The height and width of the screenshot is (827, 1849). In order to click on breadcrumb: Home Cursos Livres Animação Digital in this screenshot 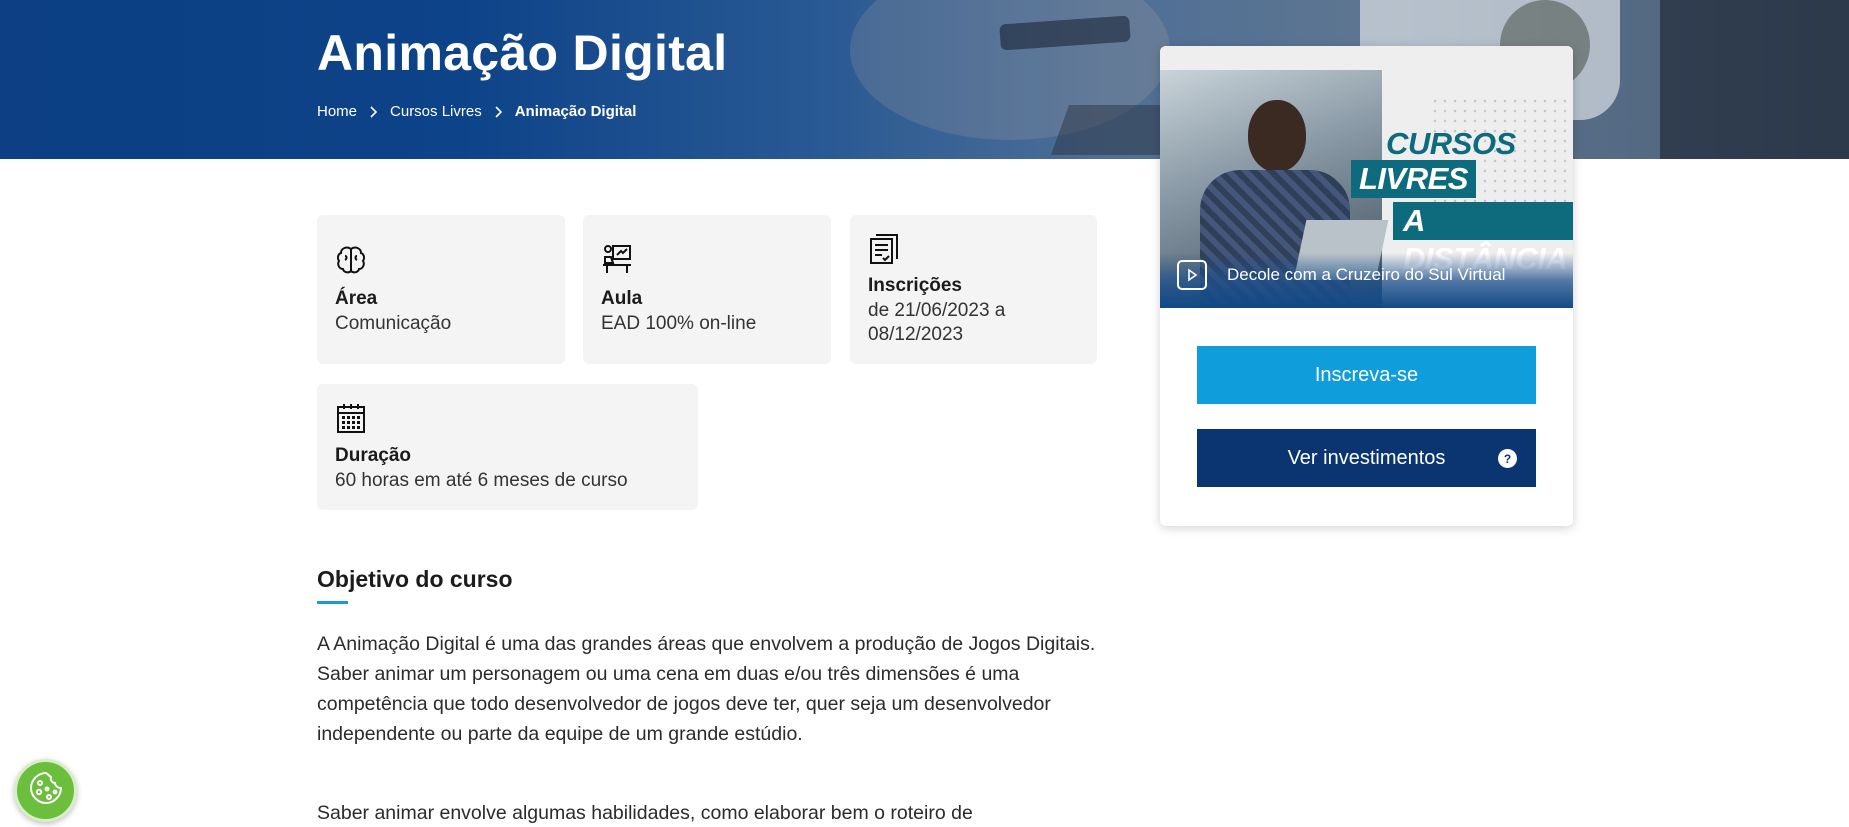, I will do `click(476, 111)`.